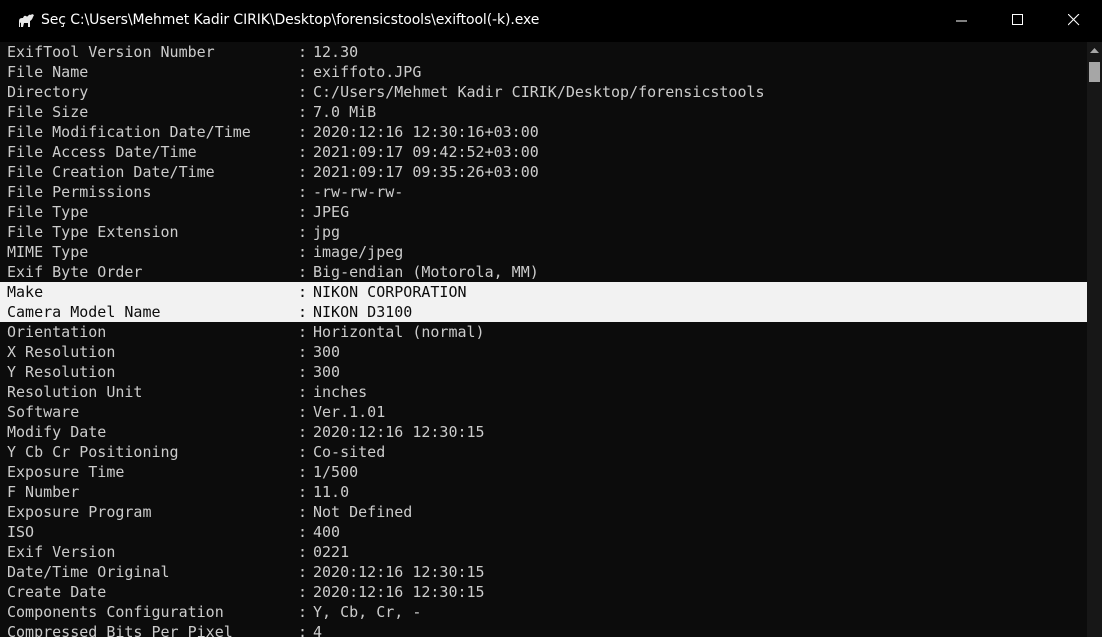 Image resolution: width=1102 pixels, height=637 pixels. What do you see at coordinates (543, 332) in the screenshot?
I see `console-line: Orientation: Horizontal (normal)` at bounding box center [543, 332].